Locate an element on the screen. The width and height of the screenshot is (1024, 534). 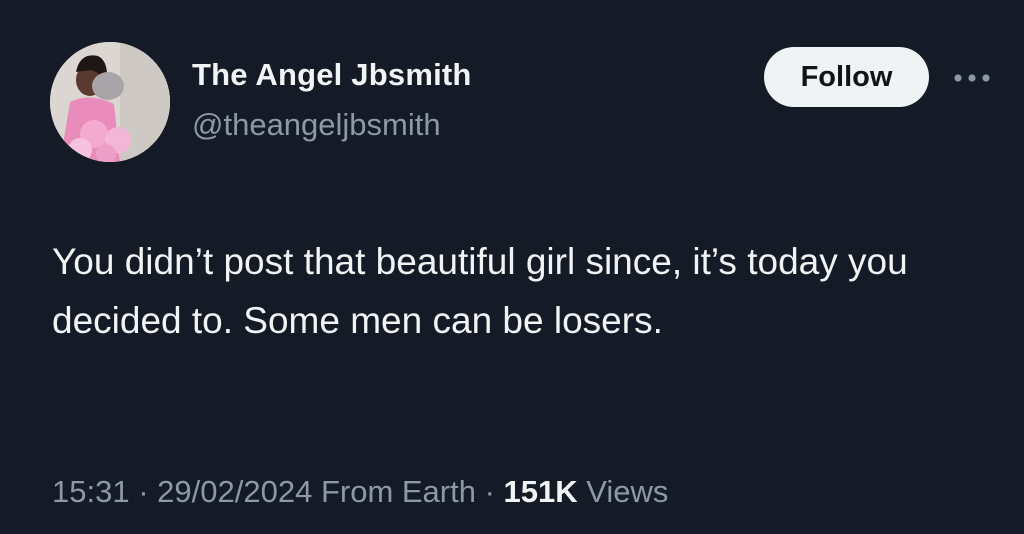
more-horizontal-icon is located at coordinates (972, 78).